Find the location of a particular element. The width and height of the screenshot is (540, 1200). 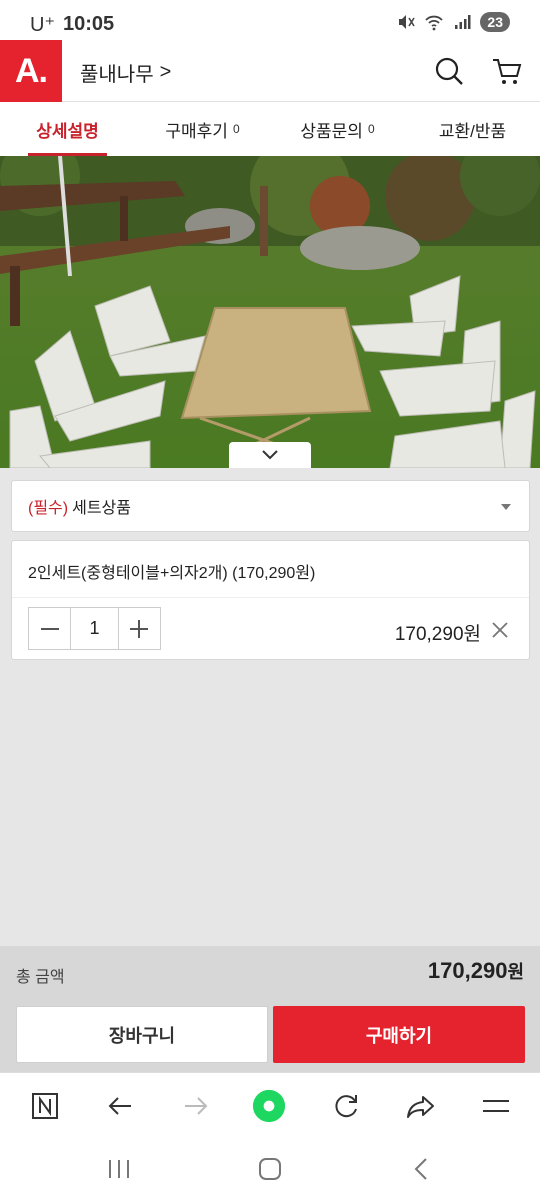

quantity-value: 1 is located at coordinates (94, 628).